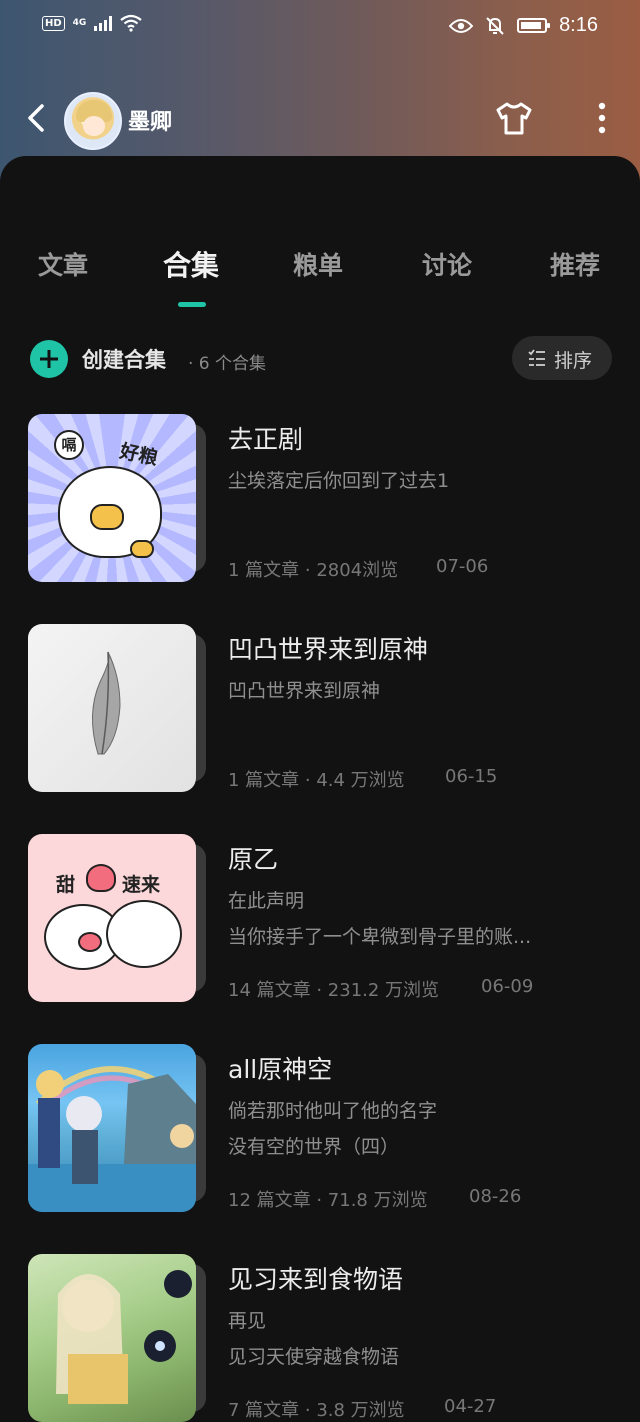  I want to click on tab-discussion: 讨论, so click(447, 264).